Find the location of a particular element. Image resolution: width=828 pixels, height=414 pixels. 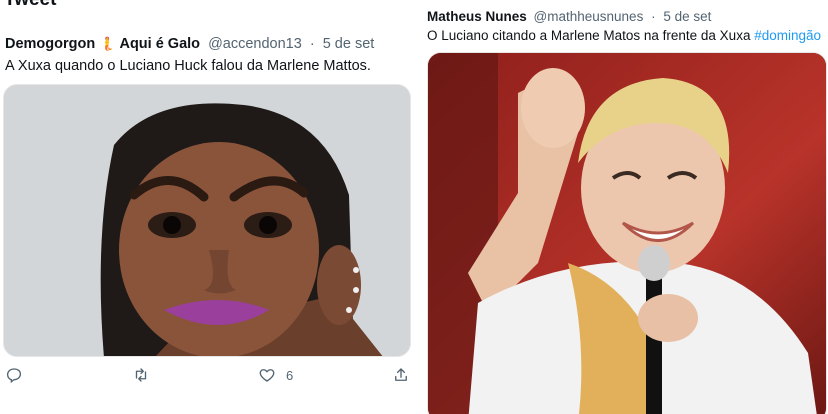

share-icon is located at coordinates (401, 374).